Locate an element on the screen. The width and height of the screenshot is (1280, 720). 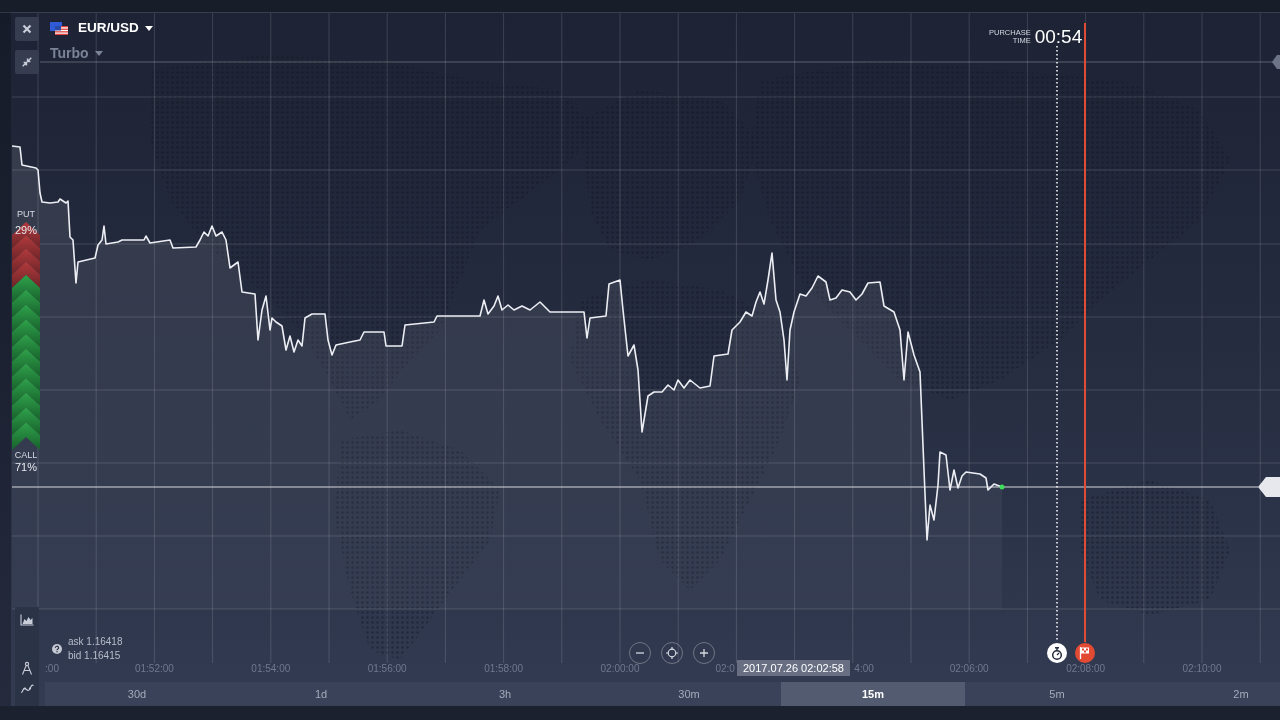
crosshair-time-label: 2017.07.26 02:02:58 is located at coordinates (793, 668).